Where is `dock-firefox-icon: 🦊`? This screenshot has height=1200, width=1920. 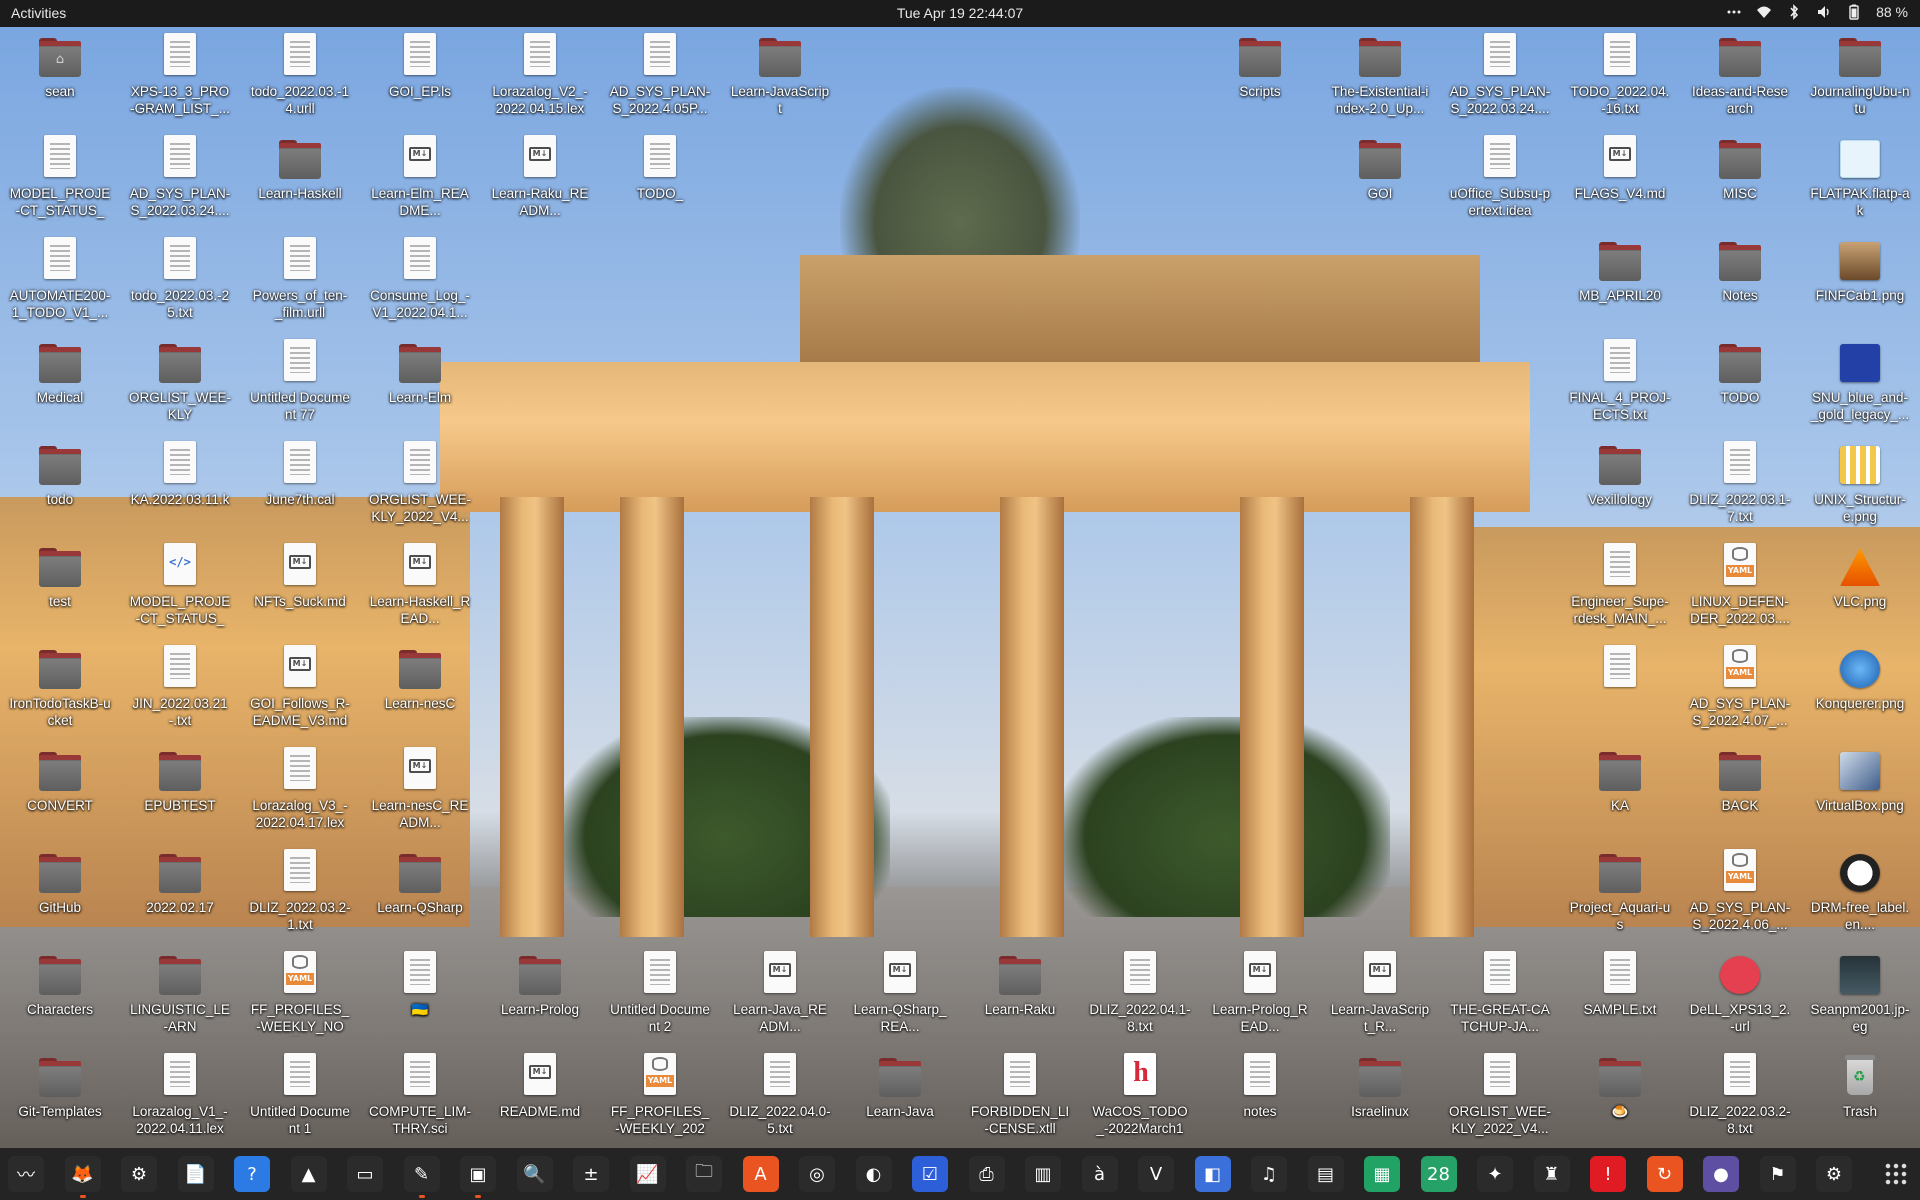 dock-firefox-icon: 🦊 is located at coordinates (82, 1177).